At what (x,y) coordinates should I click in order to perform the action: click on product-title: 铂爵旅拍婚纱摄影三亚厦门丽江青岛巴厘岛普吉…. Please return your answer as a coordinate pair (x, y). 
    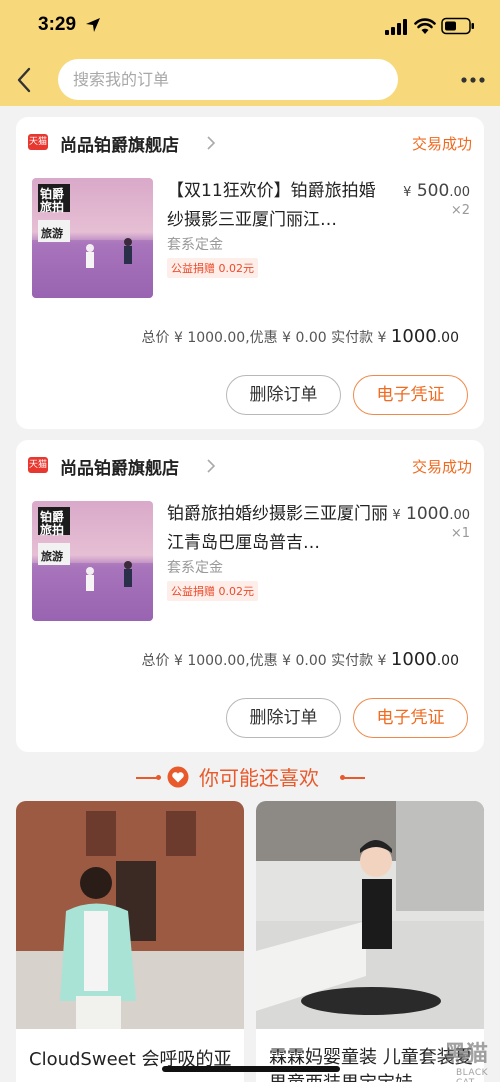
    Looking at the image, I should click on (279, 529).